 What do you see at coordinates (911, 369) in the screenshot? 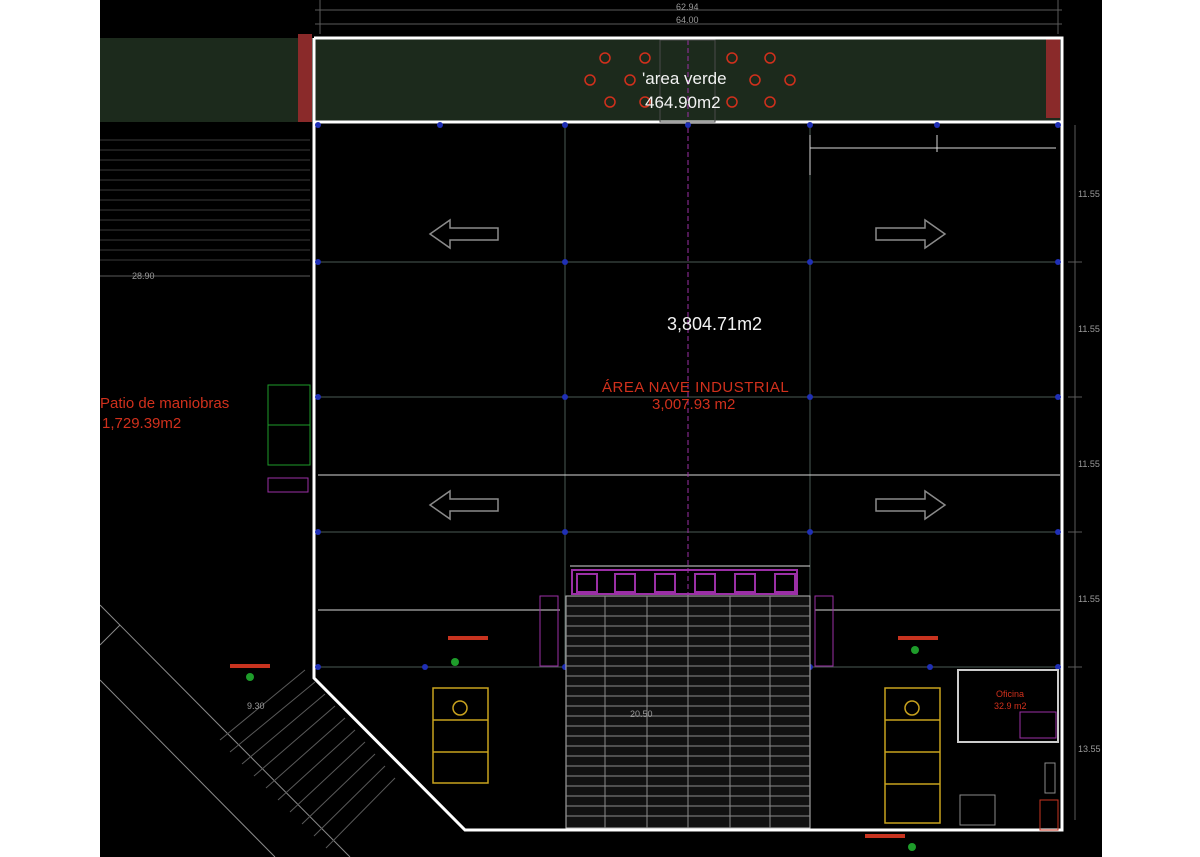
I see `arrow-right-icon` at bounding box center [911, 369].